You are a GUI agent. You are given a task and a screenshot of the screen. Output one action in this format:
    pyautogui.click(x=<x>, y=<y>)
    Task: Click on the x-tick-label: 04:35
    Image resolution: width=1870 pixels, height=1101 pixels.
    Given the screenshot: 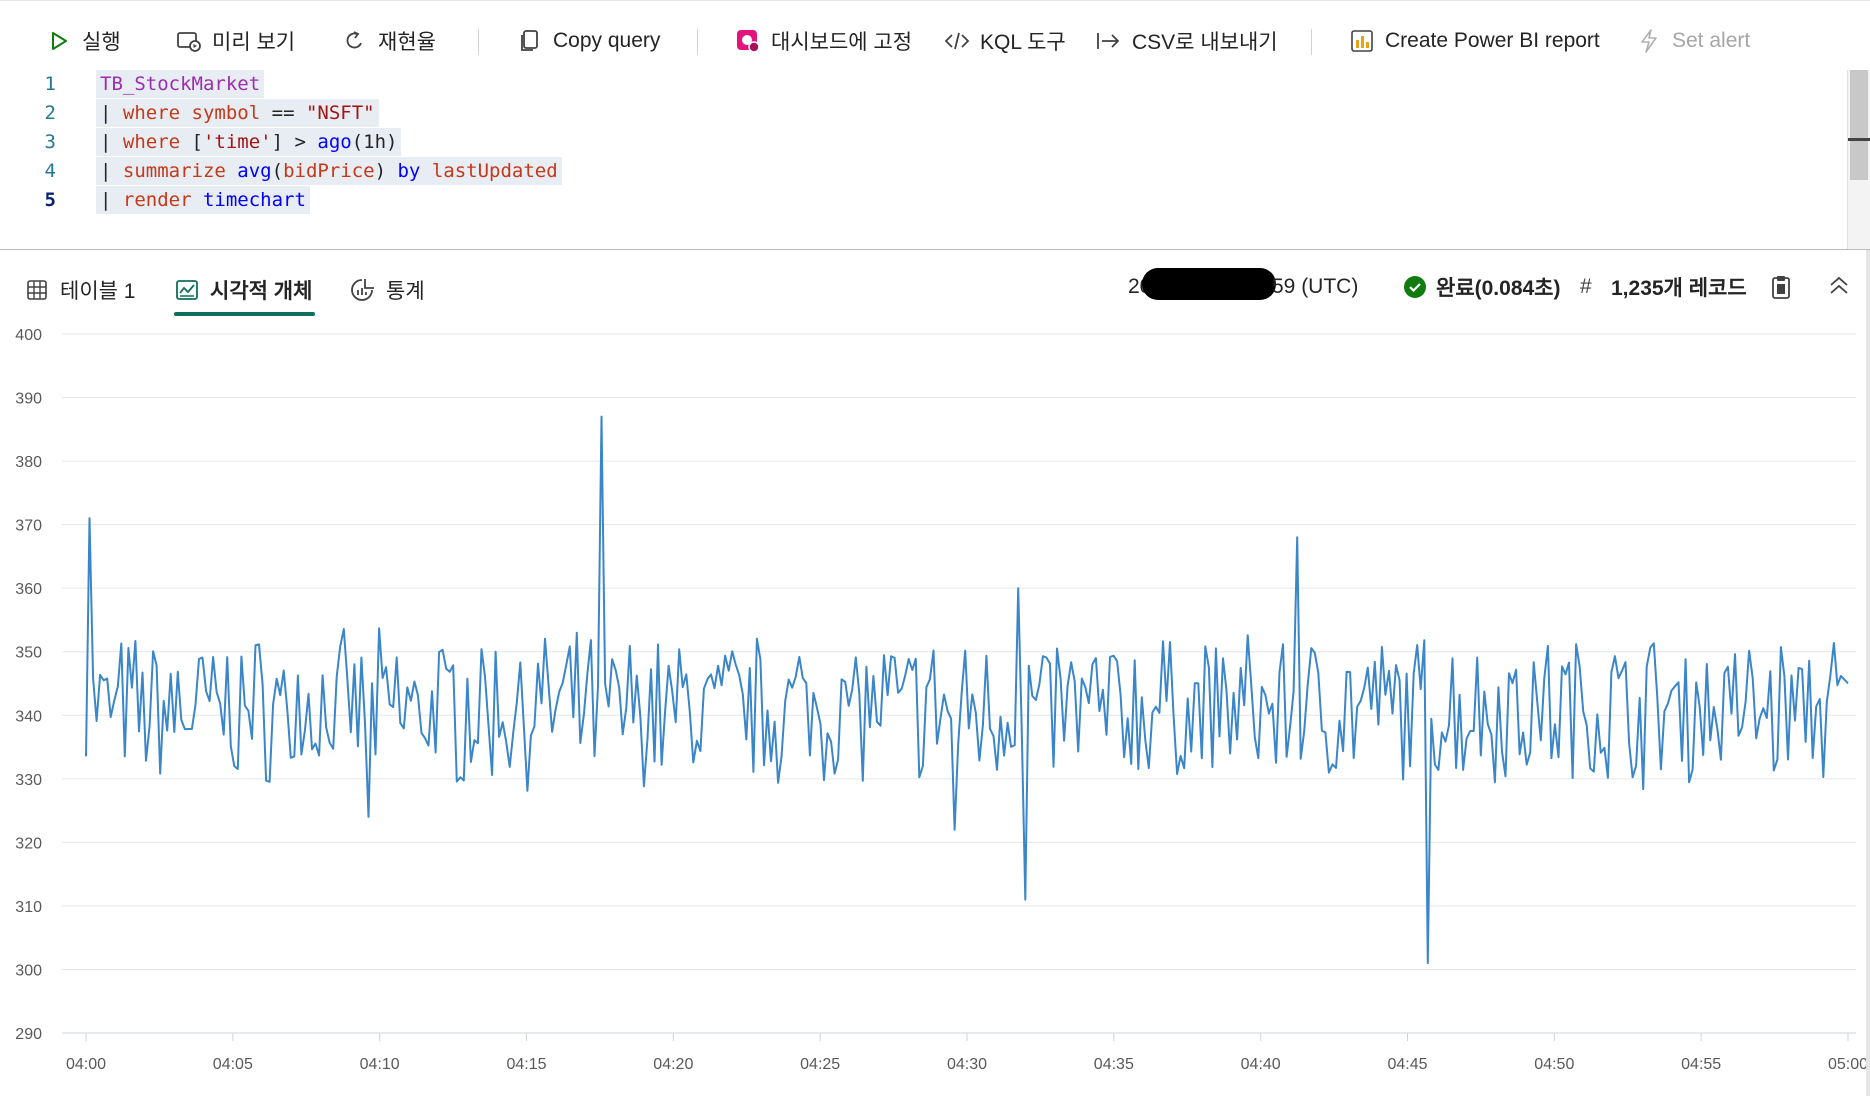 What is the action you would take?
    pyautogui.click(x=1114, y=1064)
    